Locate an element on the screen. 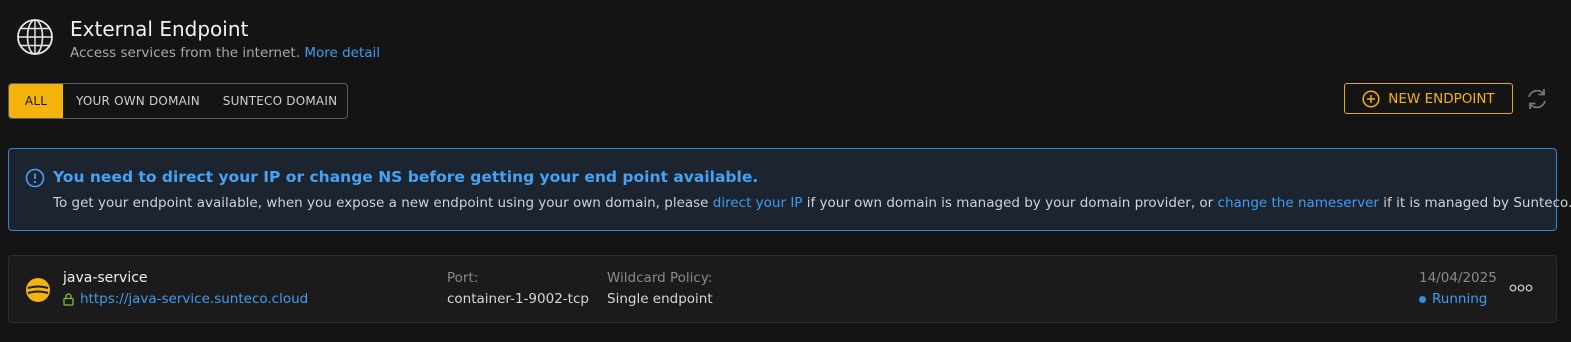  subtitle-text: Access services from the internet. is located at coordinates (185, 53).